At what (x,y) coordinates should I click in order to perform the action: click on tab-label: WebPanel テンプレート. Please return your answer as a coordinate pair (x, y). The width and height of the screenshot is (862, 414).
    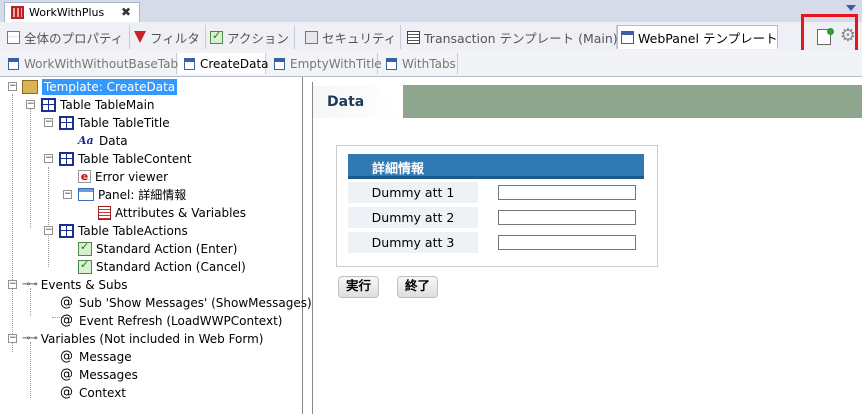
    Looking at the image, I should click on (708, 38).